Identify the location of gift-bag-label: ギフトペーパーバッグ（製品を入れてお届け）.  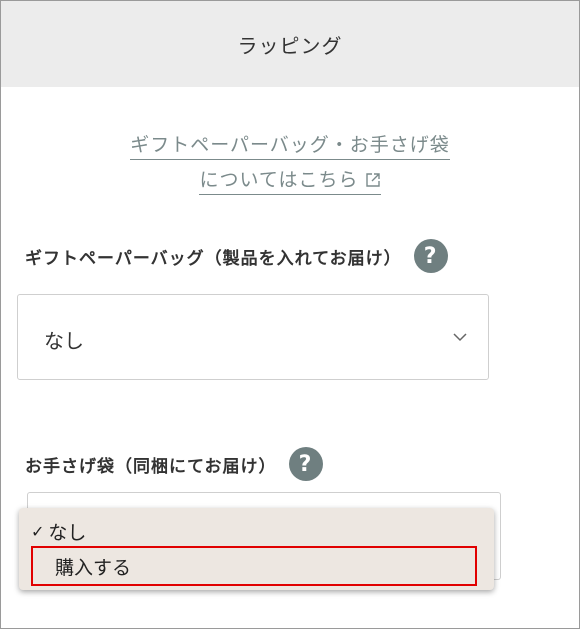
(213, 258).